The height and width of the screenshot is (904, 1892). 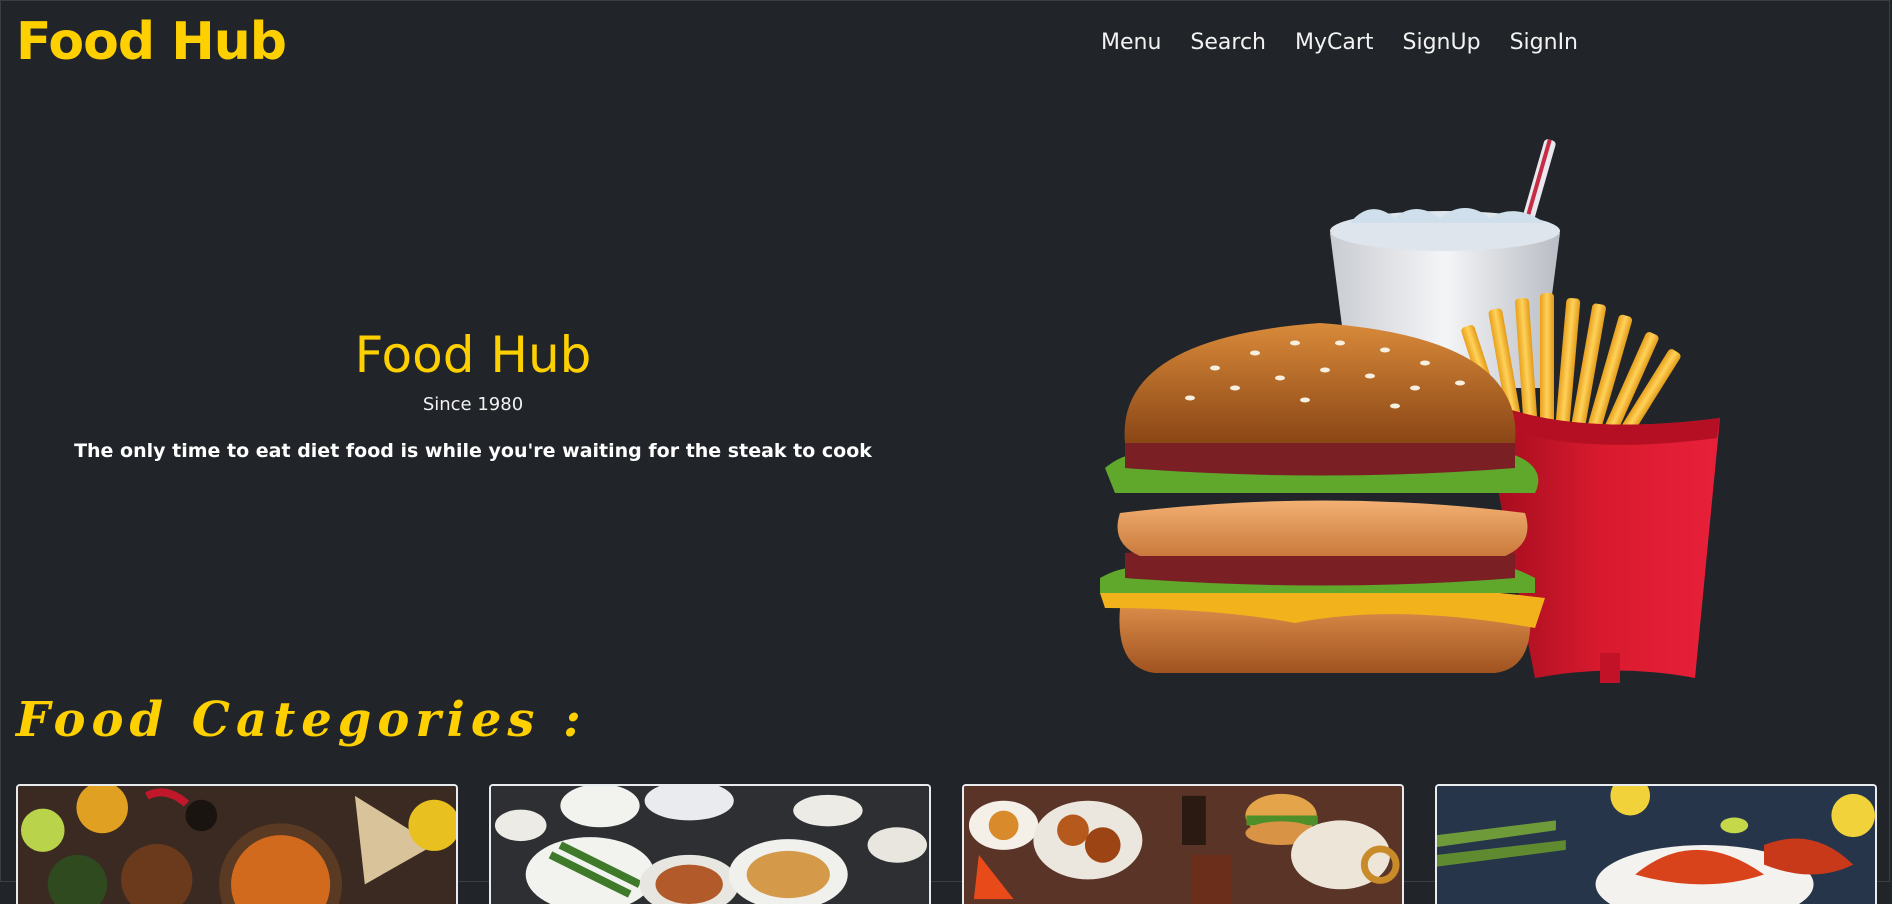 I want to click on nav-menu-link: Menu, so click(x=1138, y=43).